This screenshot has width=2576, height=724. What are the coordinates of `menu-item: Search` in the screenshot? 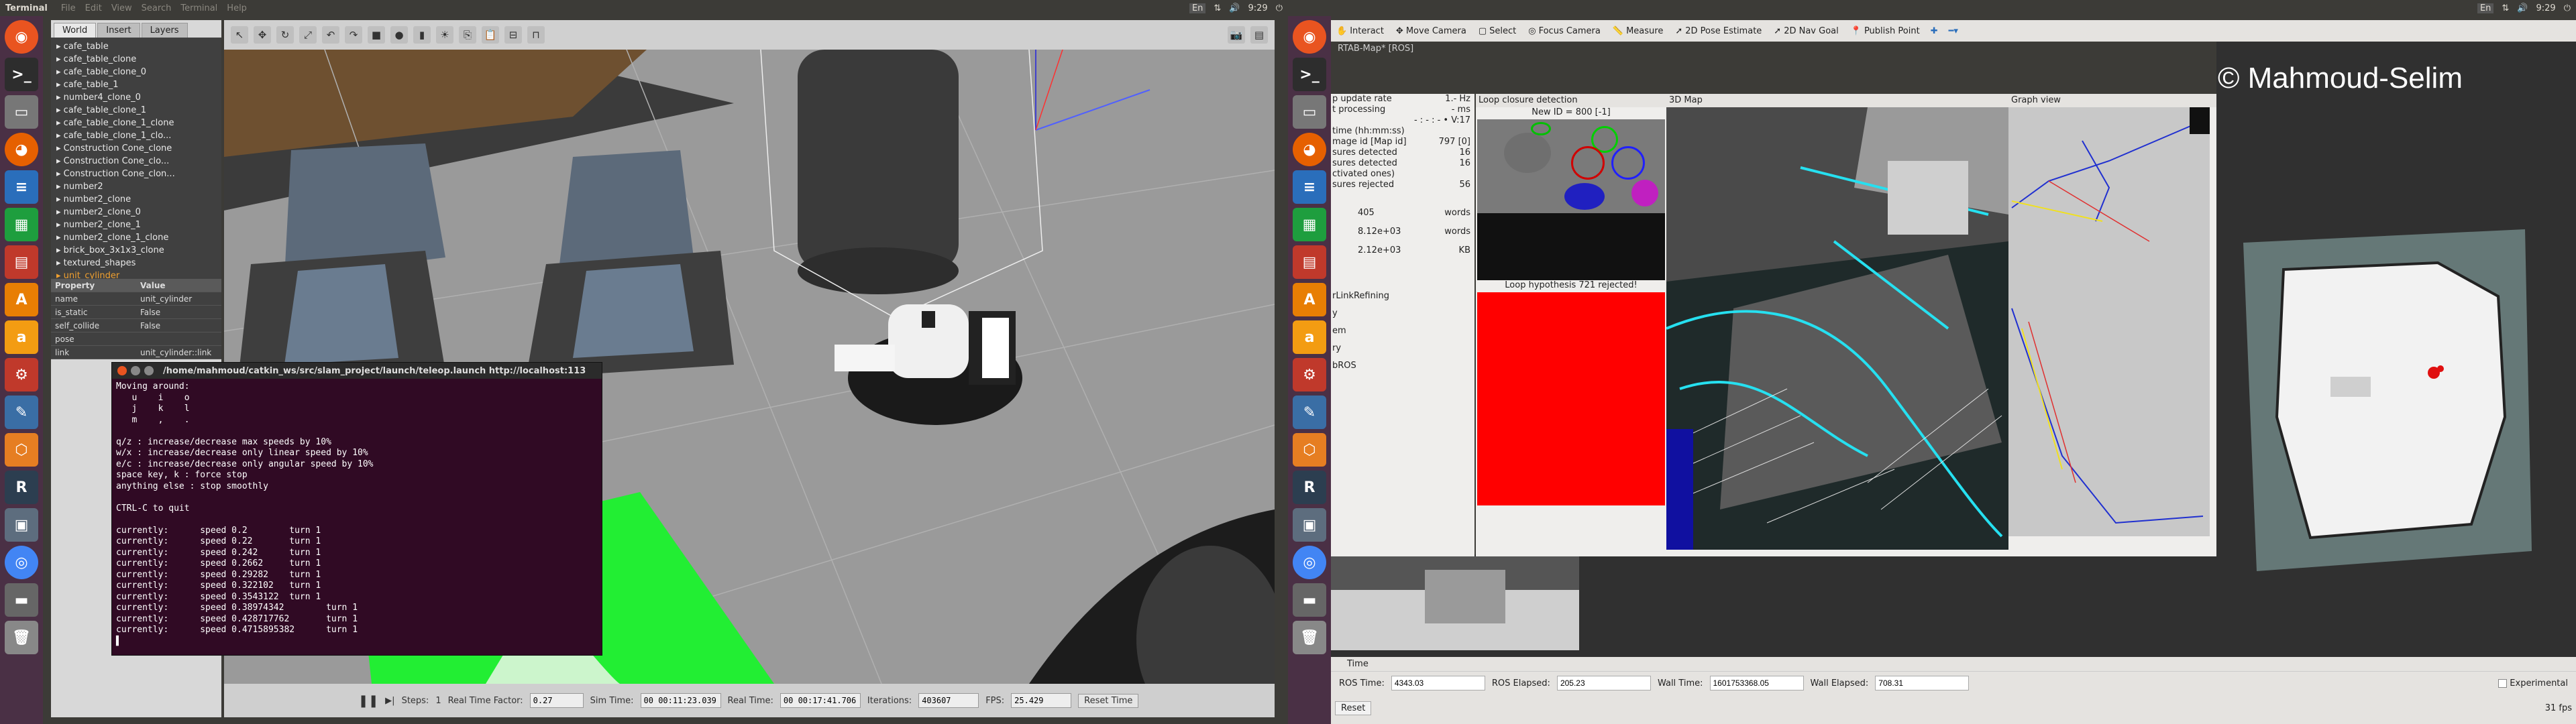 It's located at (157, 8).